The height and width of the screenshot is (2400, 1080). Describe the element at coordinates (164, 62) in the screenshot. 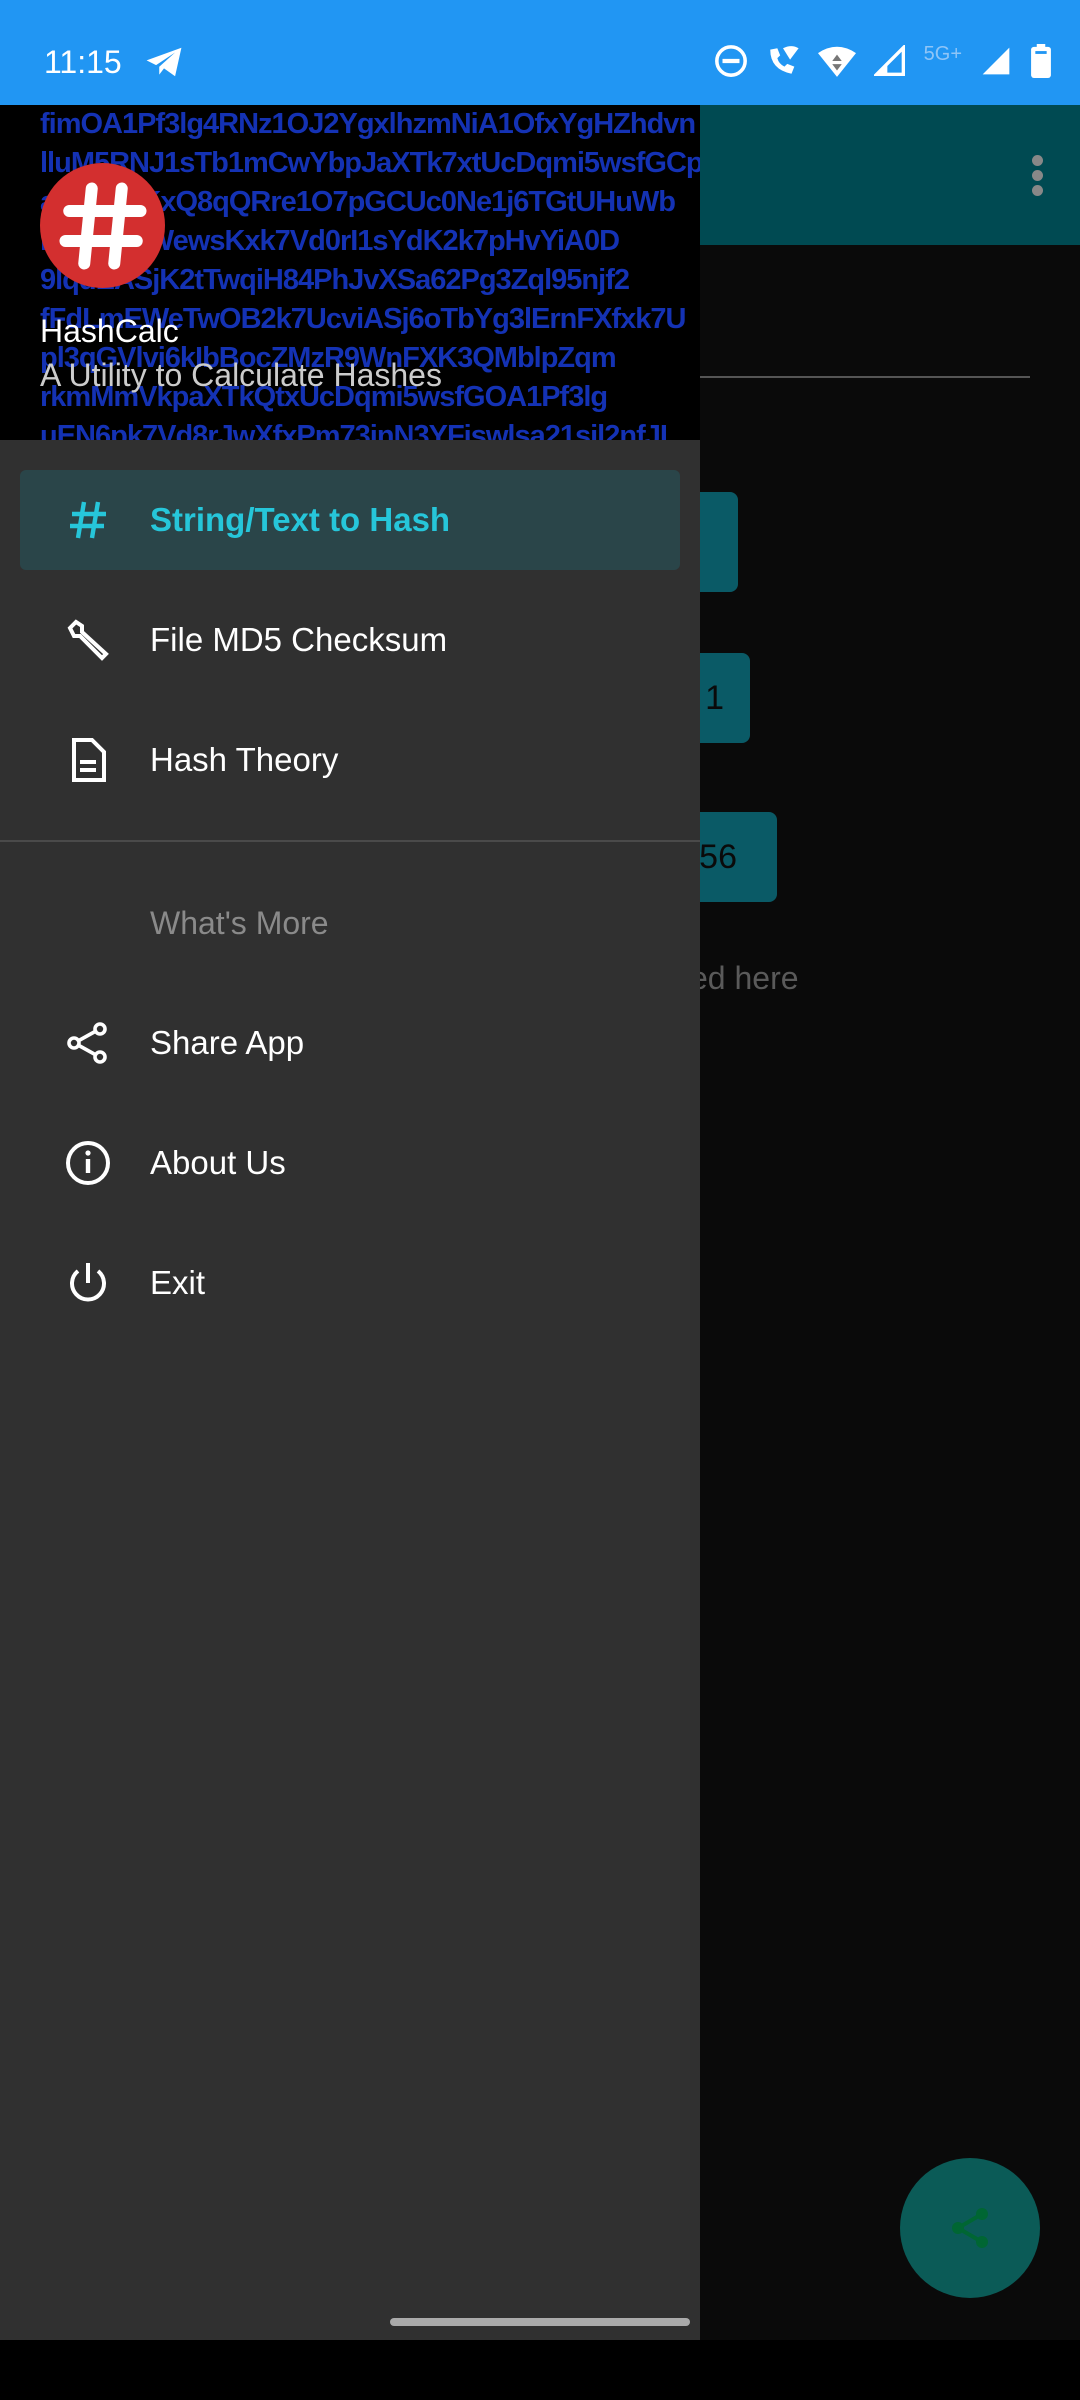

I see `telegram-icon` at that location.